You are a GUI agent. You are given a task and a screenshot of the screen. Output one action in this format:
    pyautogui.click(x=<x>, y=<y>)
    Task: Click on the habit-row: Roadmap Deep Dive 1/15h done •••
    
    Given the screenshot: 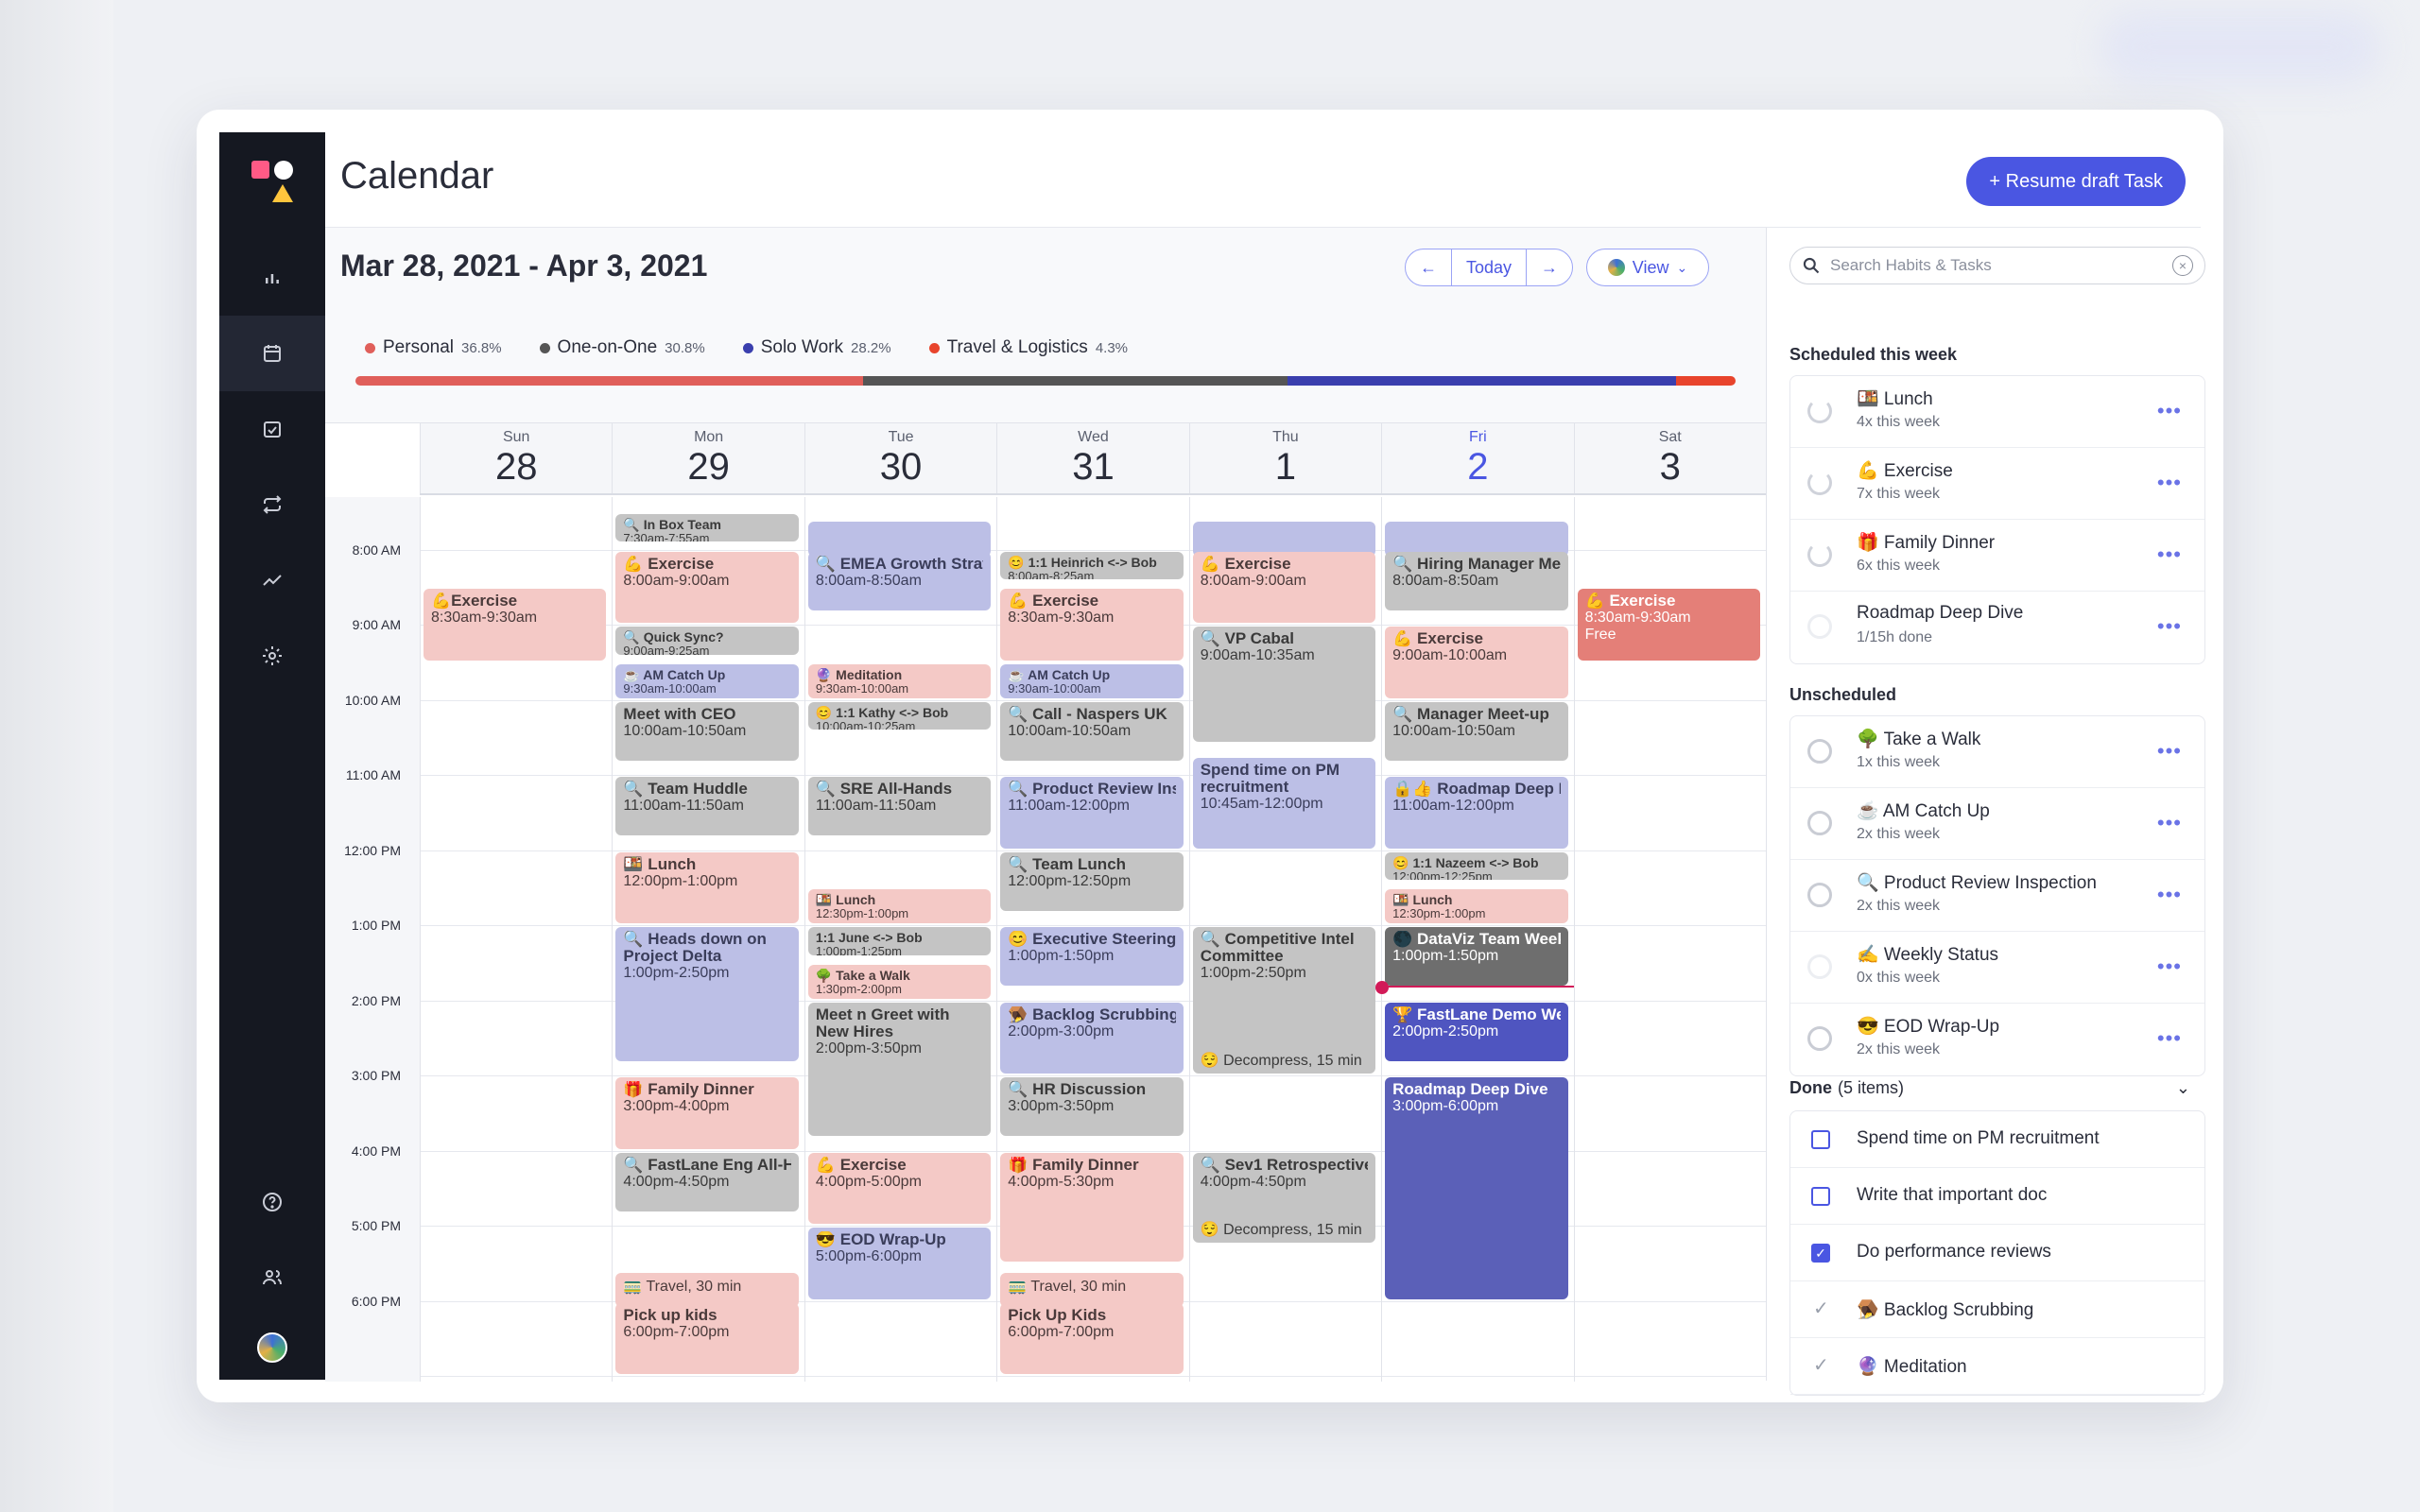 What is the action you would take?
    pyautogui.click(x=1997, y=627)
    